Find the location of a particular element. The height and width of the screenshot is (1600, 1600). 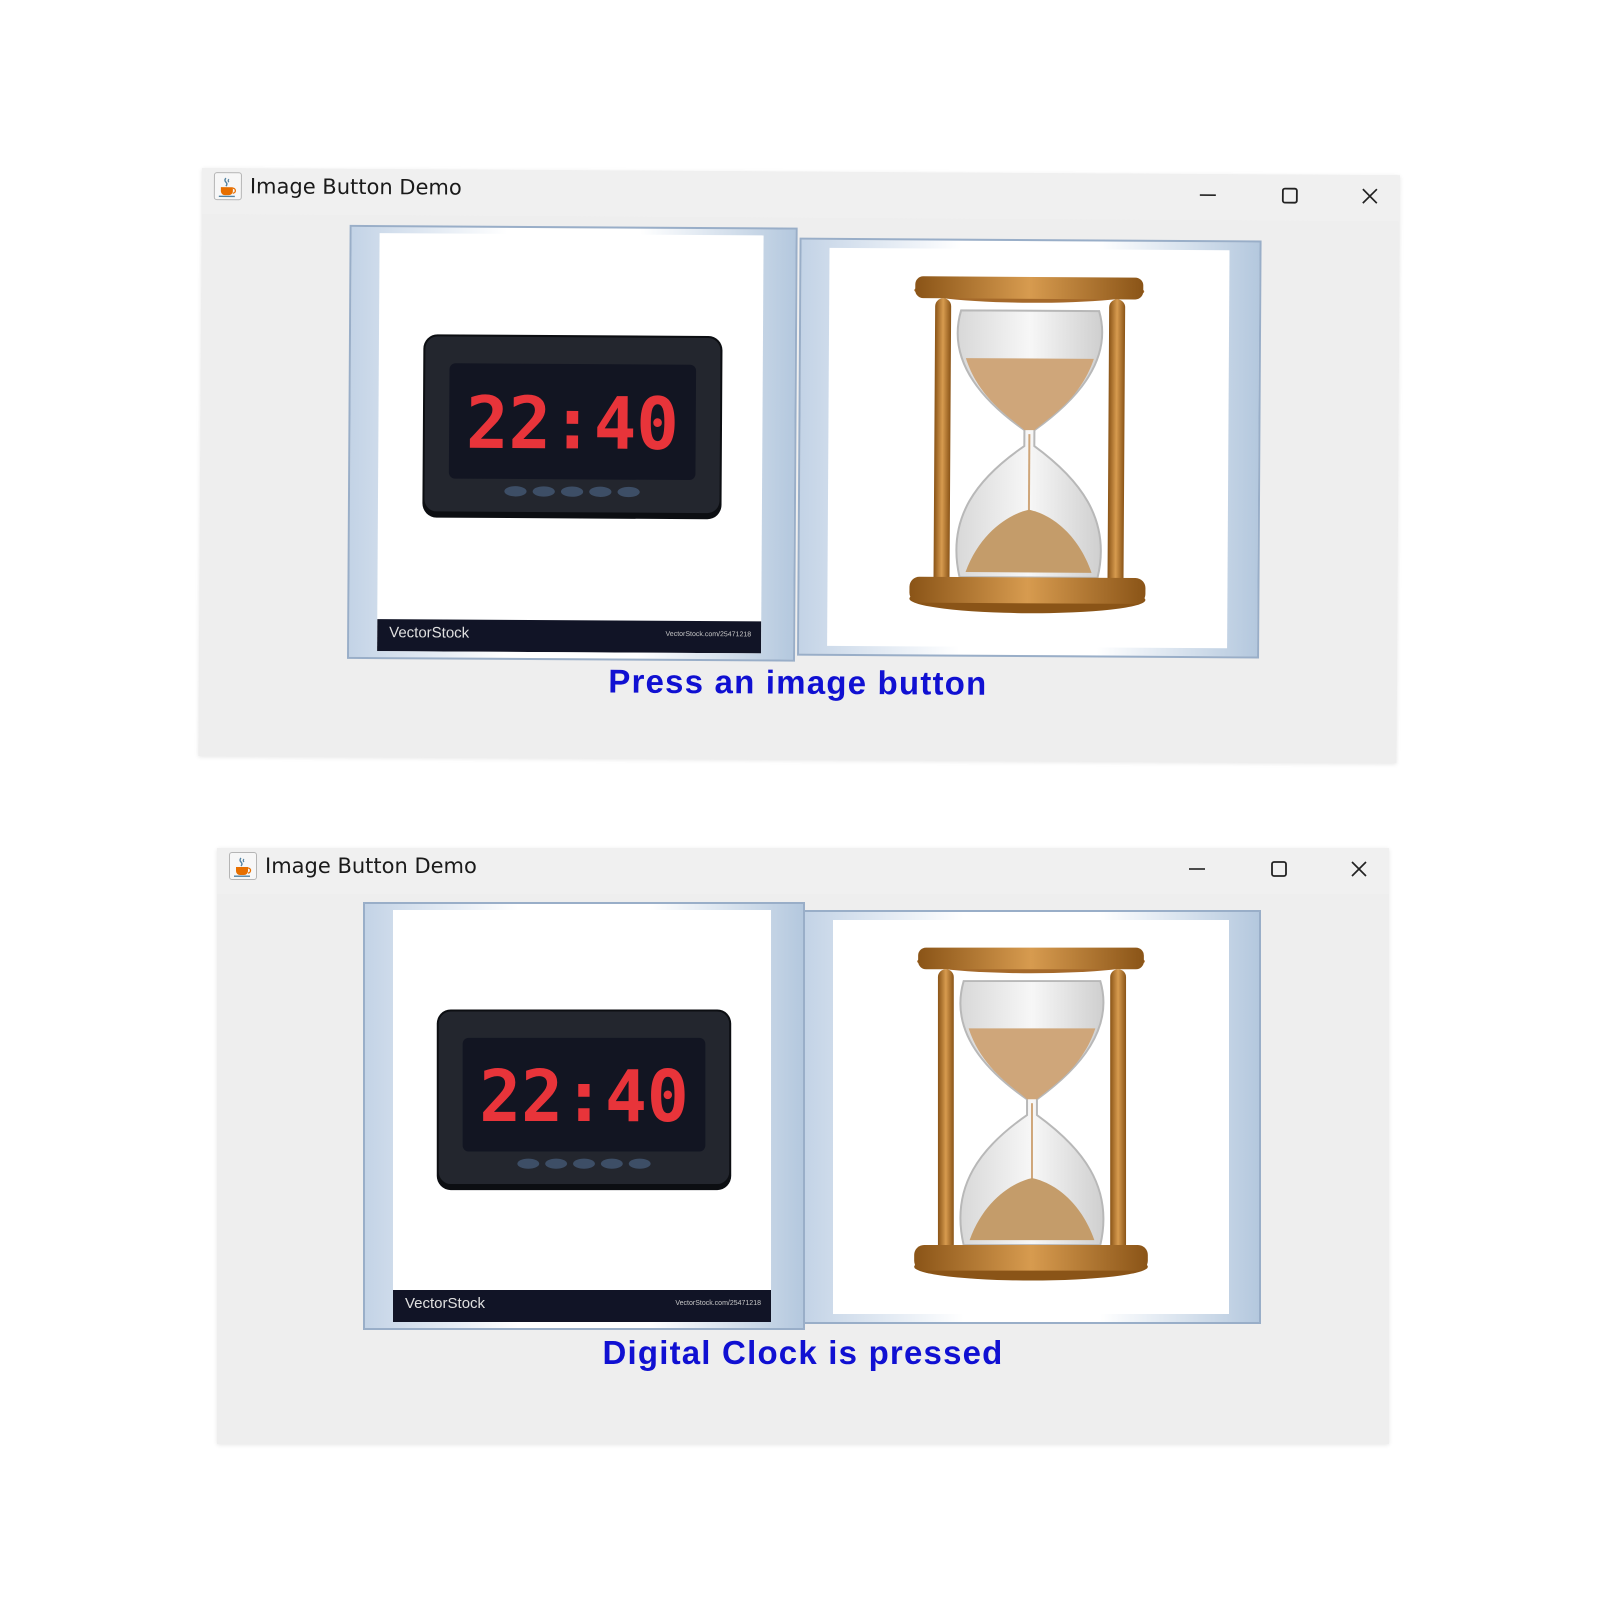

status-label: Digital Clock is pressed is located at coordinates (803, 1352).